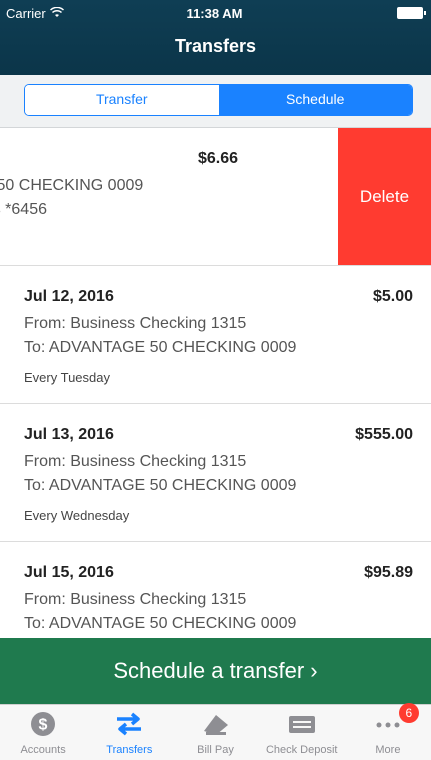 Image resolution: width=431 pixels, height=760 pixels. What do you see at coordinates (56, 13) in the screenshot?
I see `wifi-icon` at bounding box center [56, 13].